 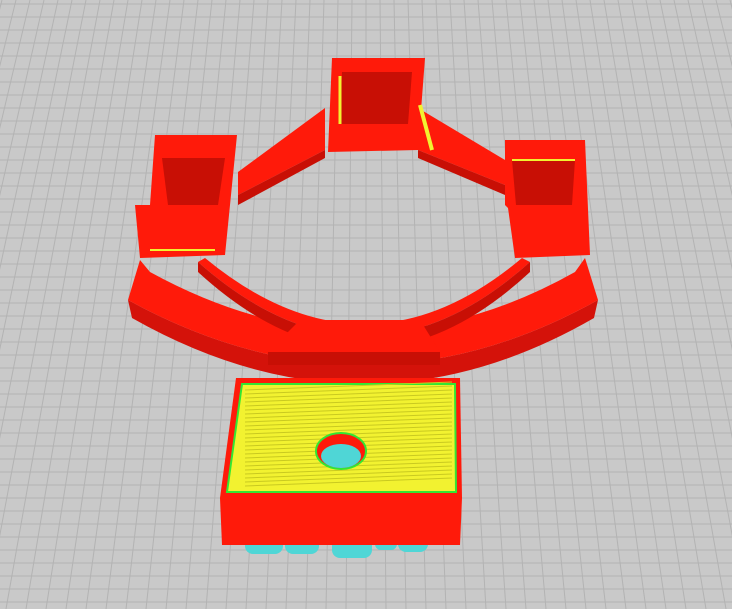 What do you see at coordinates (193, 181) in the screenshot?
I see `left-box-inner` at bounding box center [193, 181].